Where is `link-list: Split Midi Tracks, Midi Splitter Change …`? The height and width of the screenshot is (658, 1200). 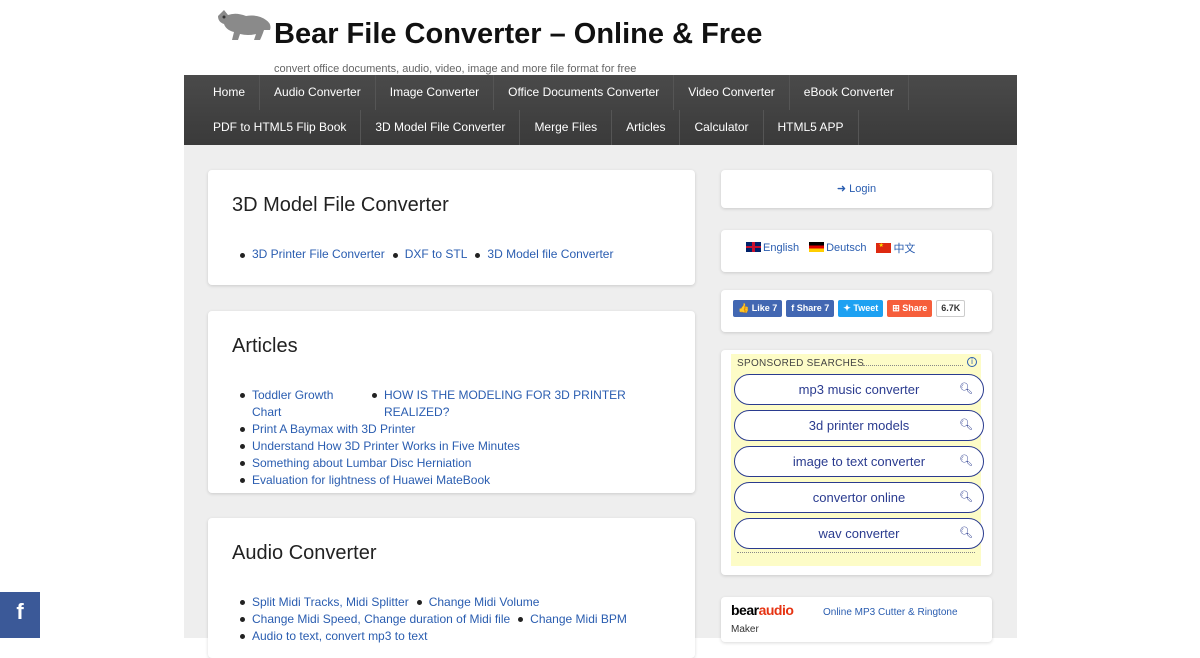
link-list: Split Midi Tracks, Midi Splitter Change … is located at coordinates (435, 619).